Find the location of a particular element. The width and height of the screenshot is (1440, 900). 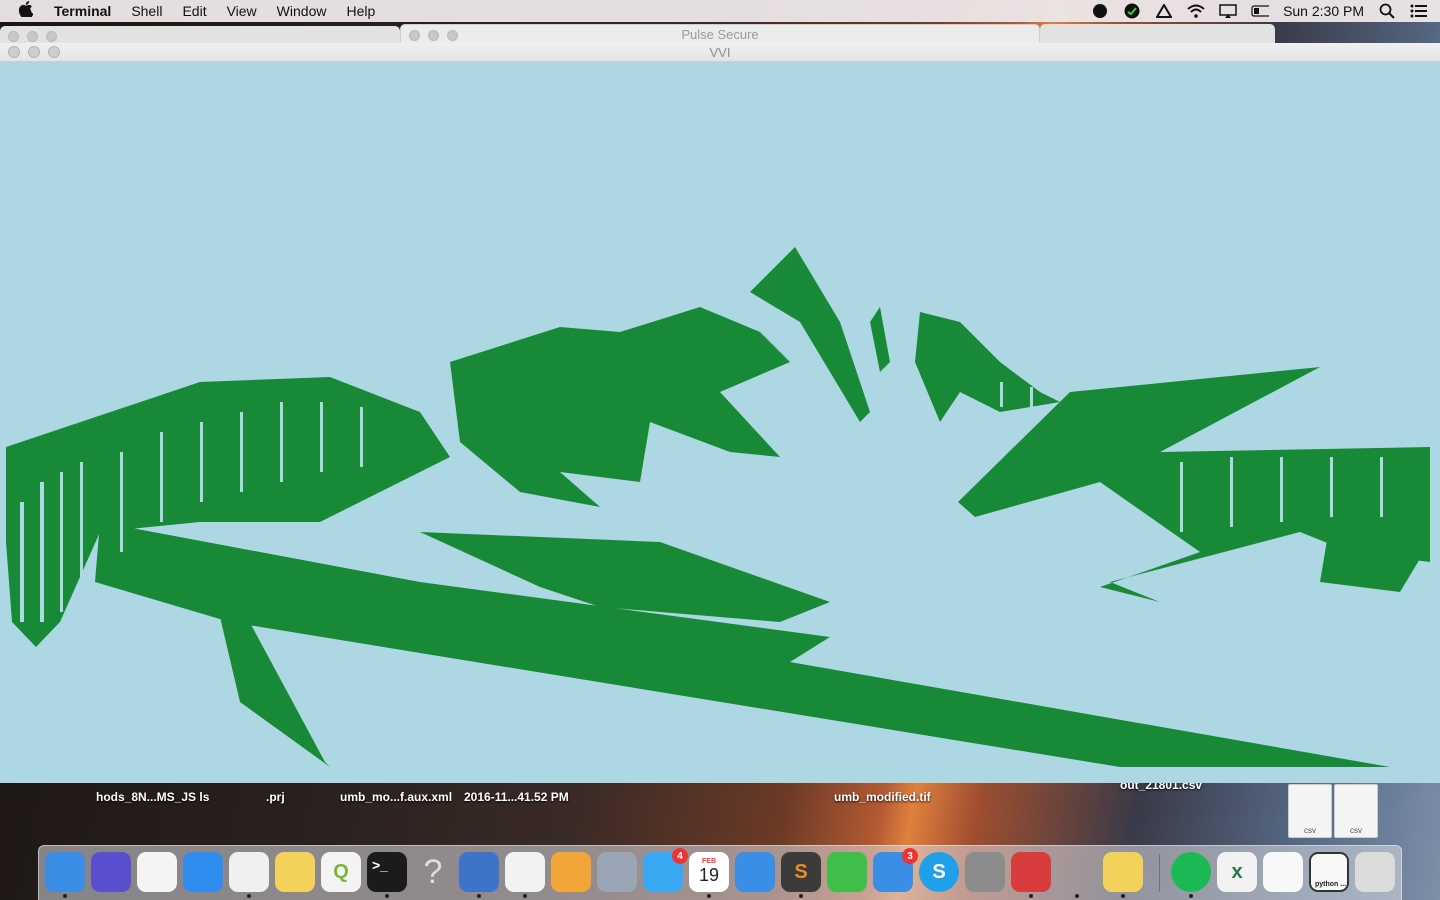

google-drive-status-icon is located at coordinates (1164, 11).